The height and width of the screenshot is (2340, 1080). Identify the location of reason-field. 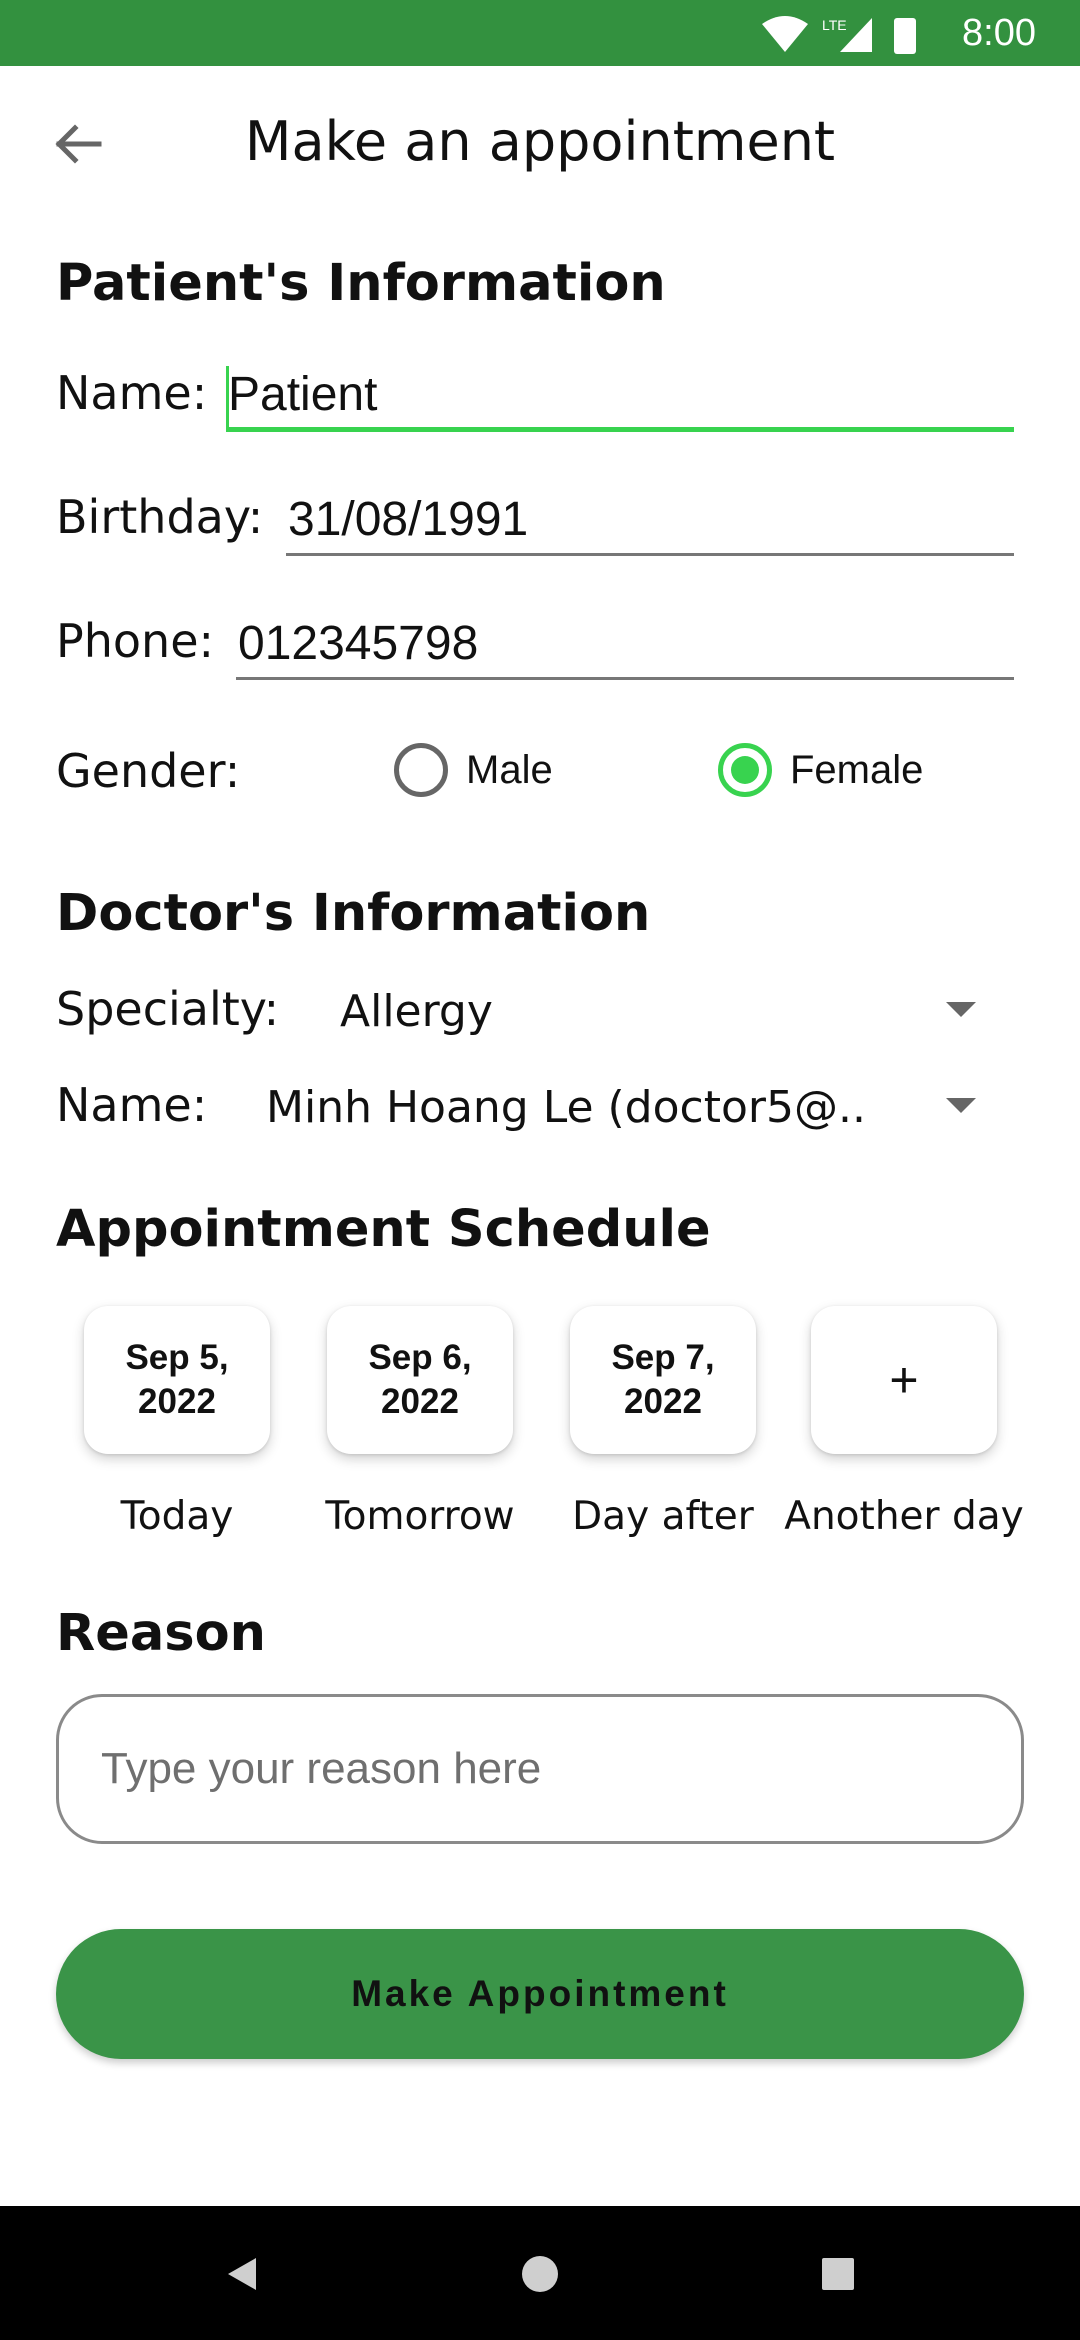
(540, 1769).